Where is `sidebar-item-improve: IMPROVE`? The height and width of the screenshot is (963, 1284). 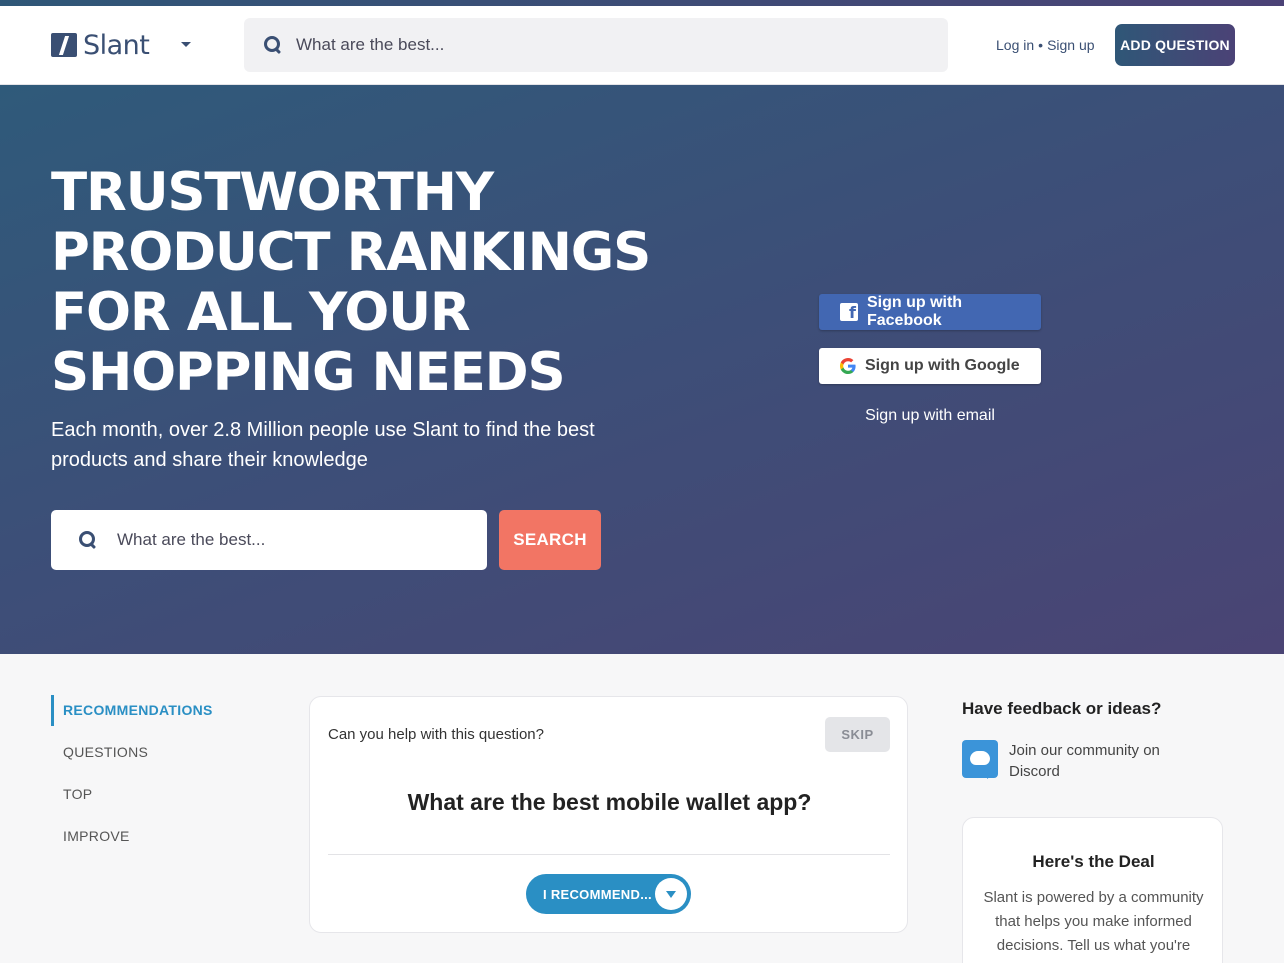
sidebar-item-improve: IMPROVE is located at coordinates (151, 836).